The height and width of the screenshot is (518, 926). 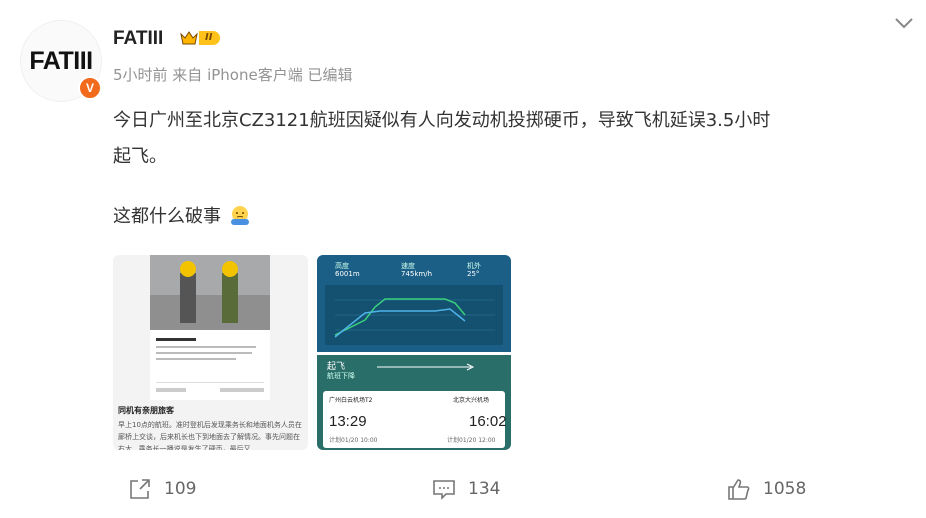 What do you see at coordinates (785, 489) in the screenshot?
I see `like-count: 1058` at bounding box center [785, 489].